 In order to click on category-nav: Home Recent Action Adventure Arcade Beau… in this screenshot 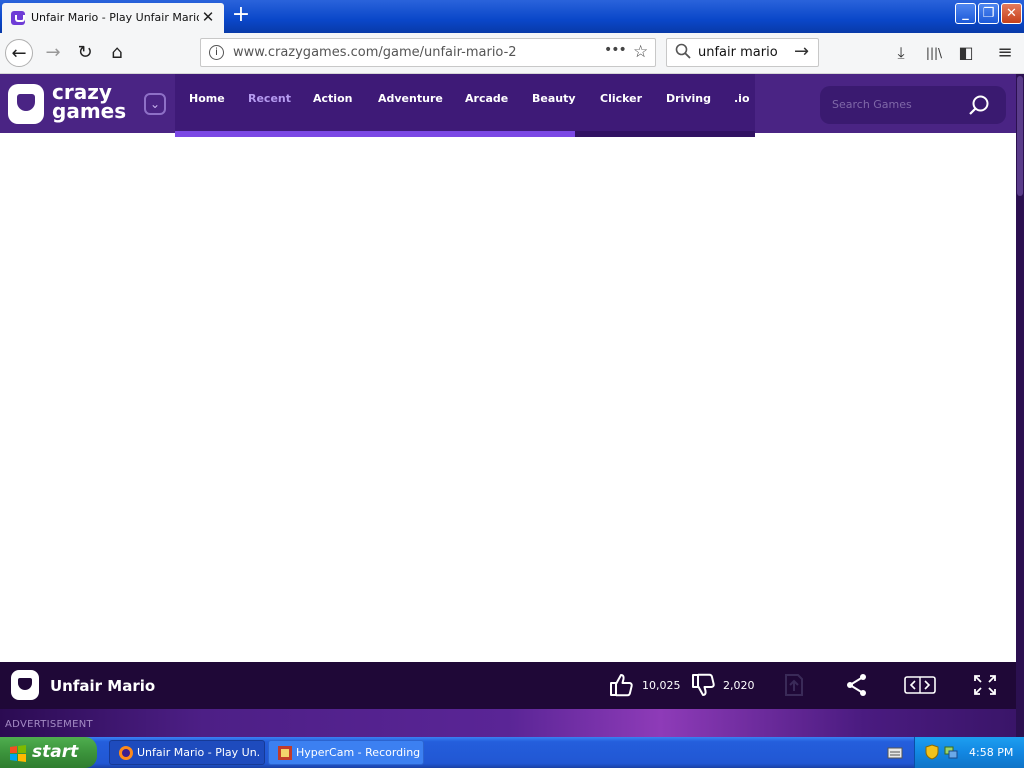, I will do `click(465, 103)`.